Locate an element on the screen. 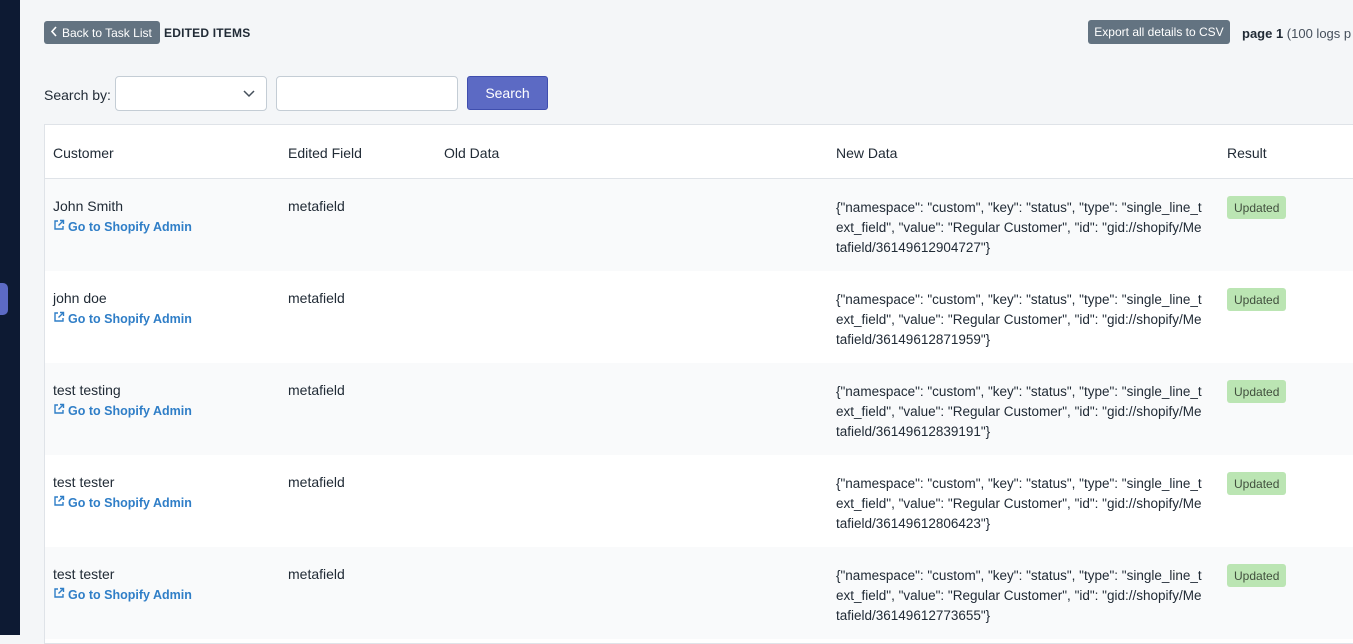 This screenshot has height=644, width=1353. chevron-down-icon is located at coordinates (249, 94).